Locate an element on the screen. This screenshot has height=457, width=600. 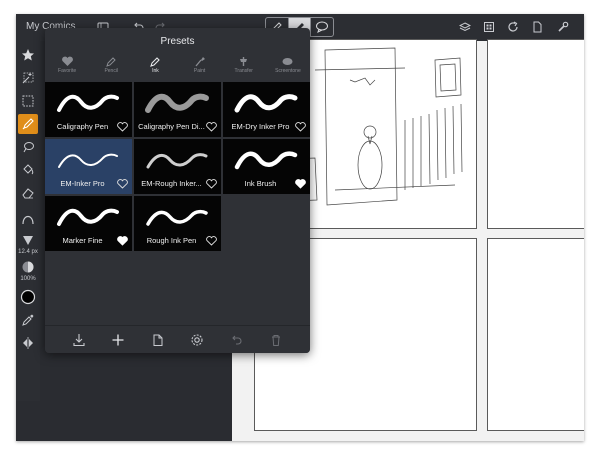
left-toolbar: 12.4 px 100% is located at coordinates (28, 221).